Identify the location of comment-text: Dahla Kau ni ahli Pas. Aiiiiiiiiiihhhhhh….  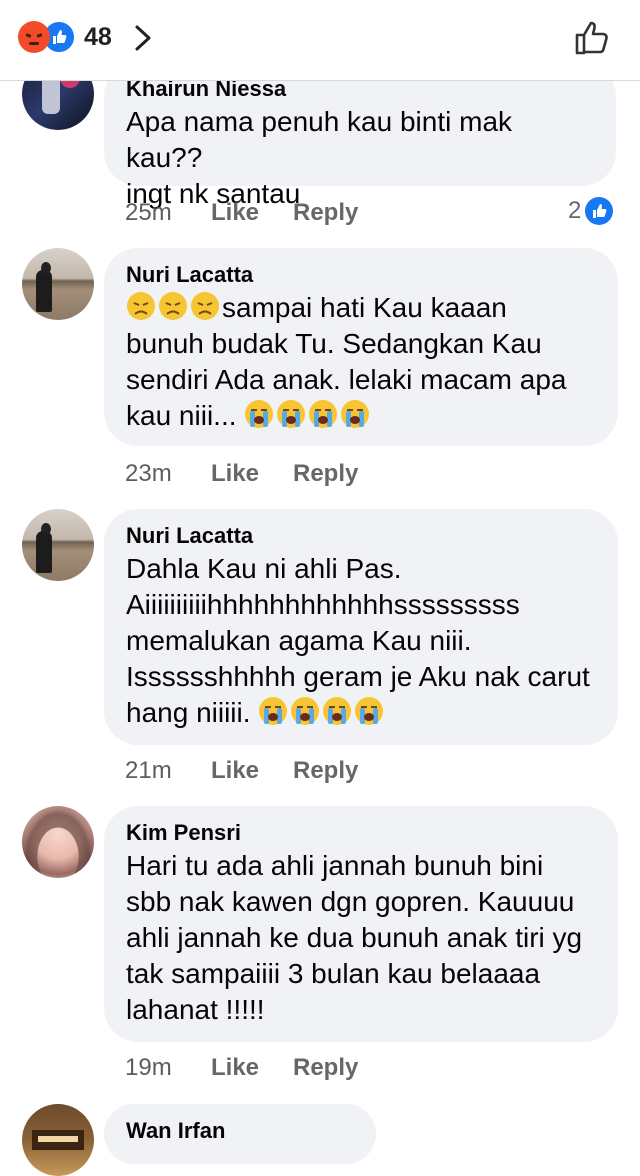
(361, 641).